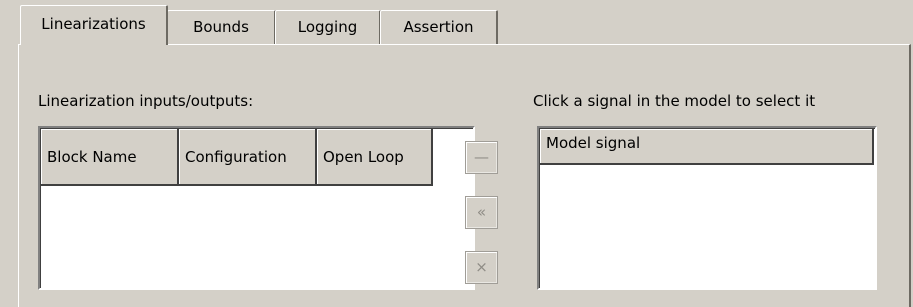 The height and width of the screenshot is (307, 913). I want to click on tab-bounds: Bounds, so click(221, 27).